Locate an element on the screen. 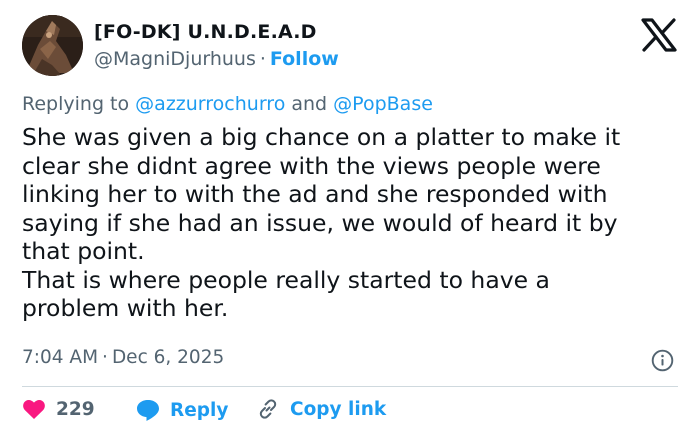 This screenshot has width=700, height=440. replying-prefix: Replying to is located at coordinates (76, 104).